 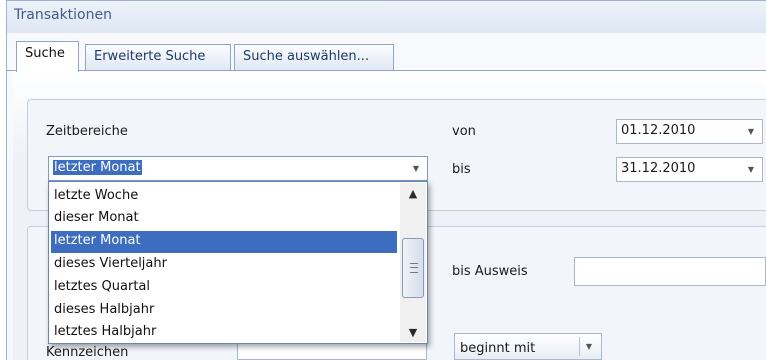 I want to click on match-mode-value: beginnt mit, so click(x=498, y=348).